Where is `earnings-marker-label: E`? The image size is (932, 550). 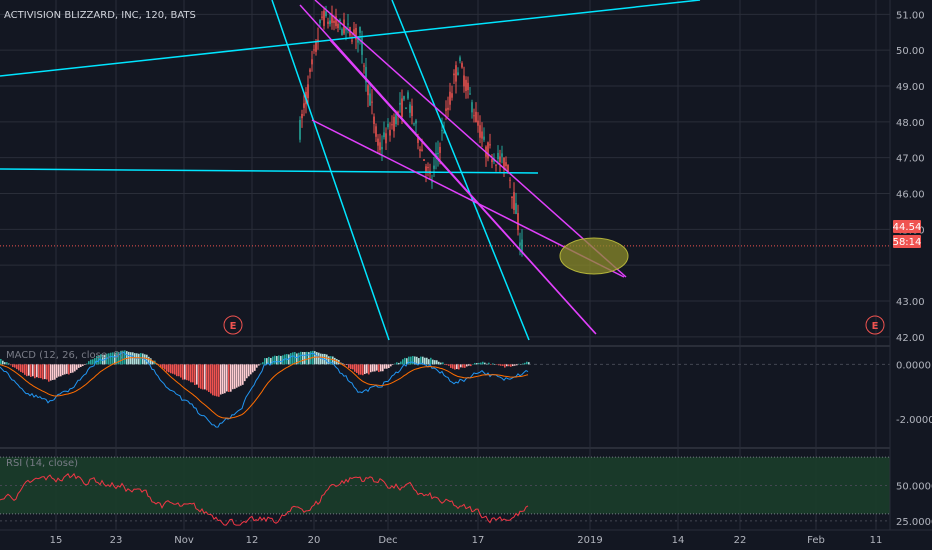
earnings-marker-label: E is located at coordinates (233, 326).